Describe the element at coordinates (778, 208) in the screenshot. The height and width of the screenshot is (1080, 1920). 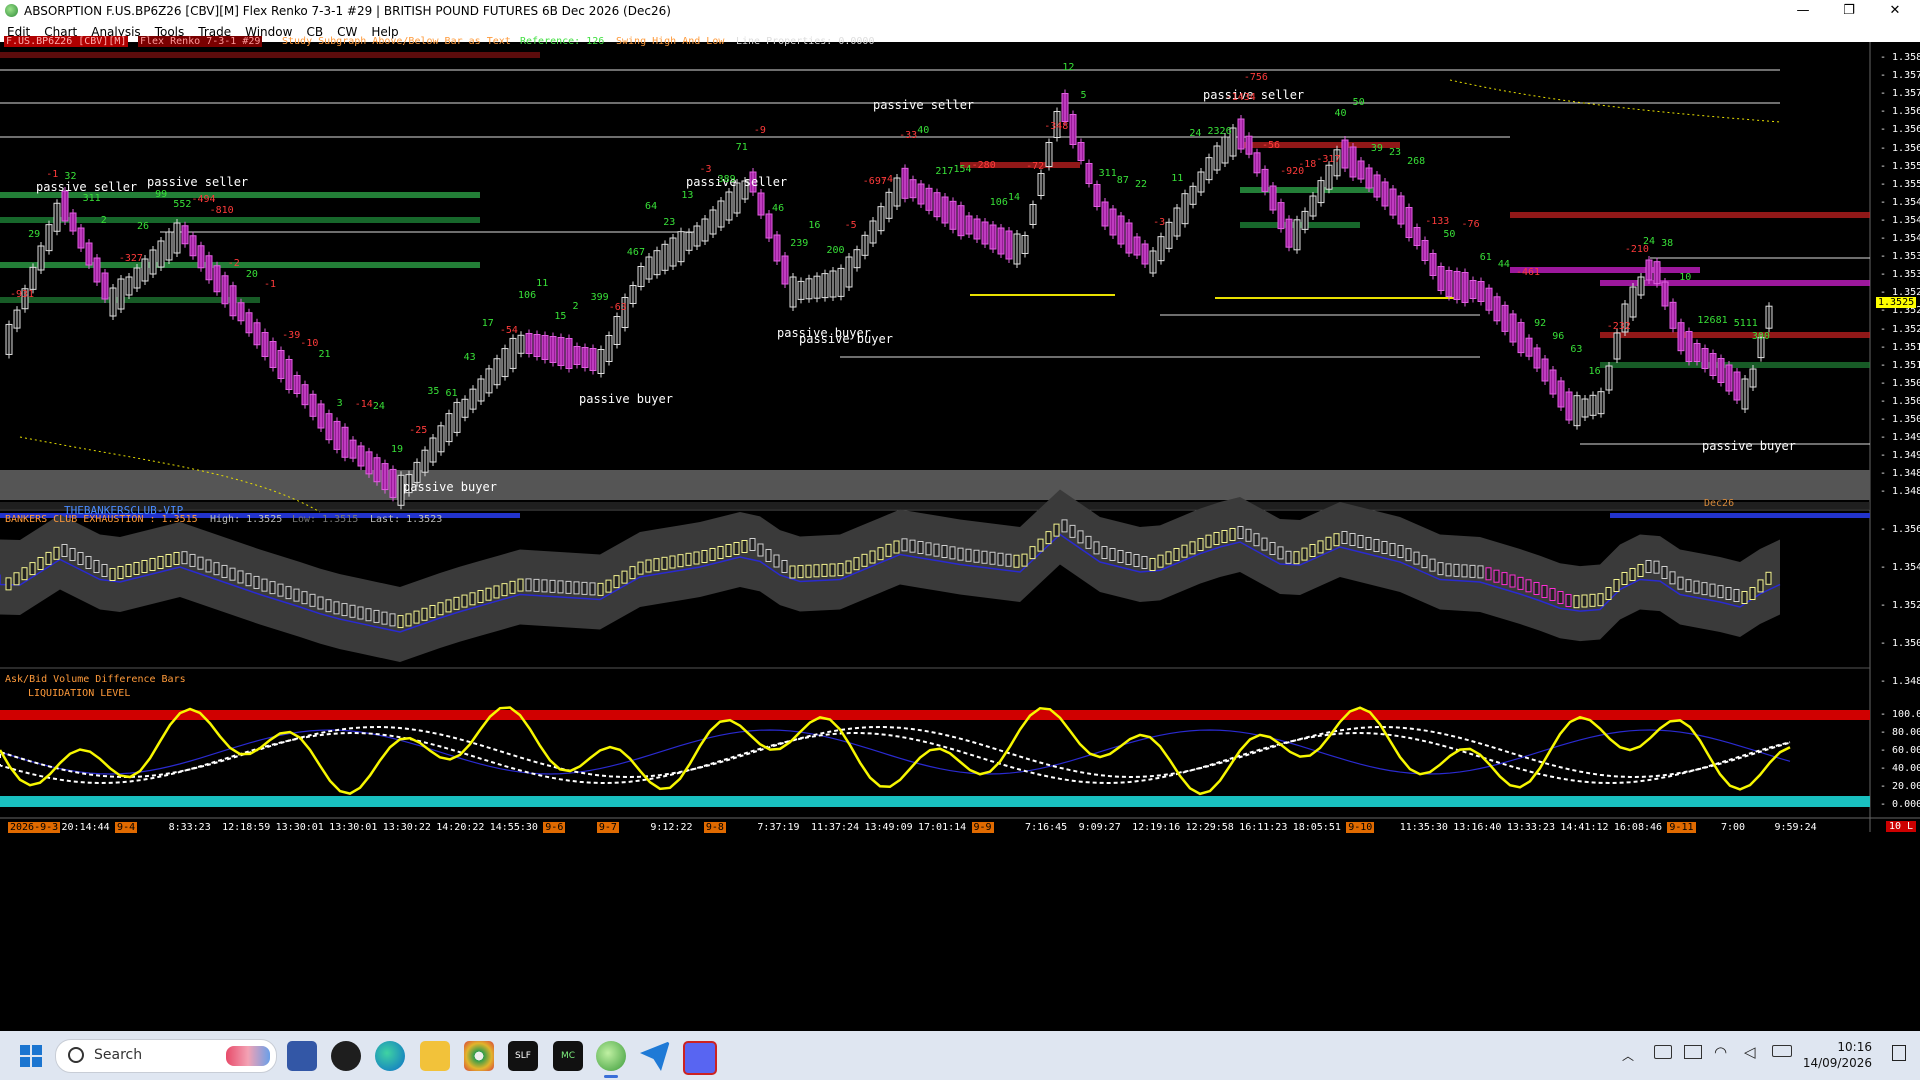
I see `delta-label: 46` at that location.